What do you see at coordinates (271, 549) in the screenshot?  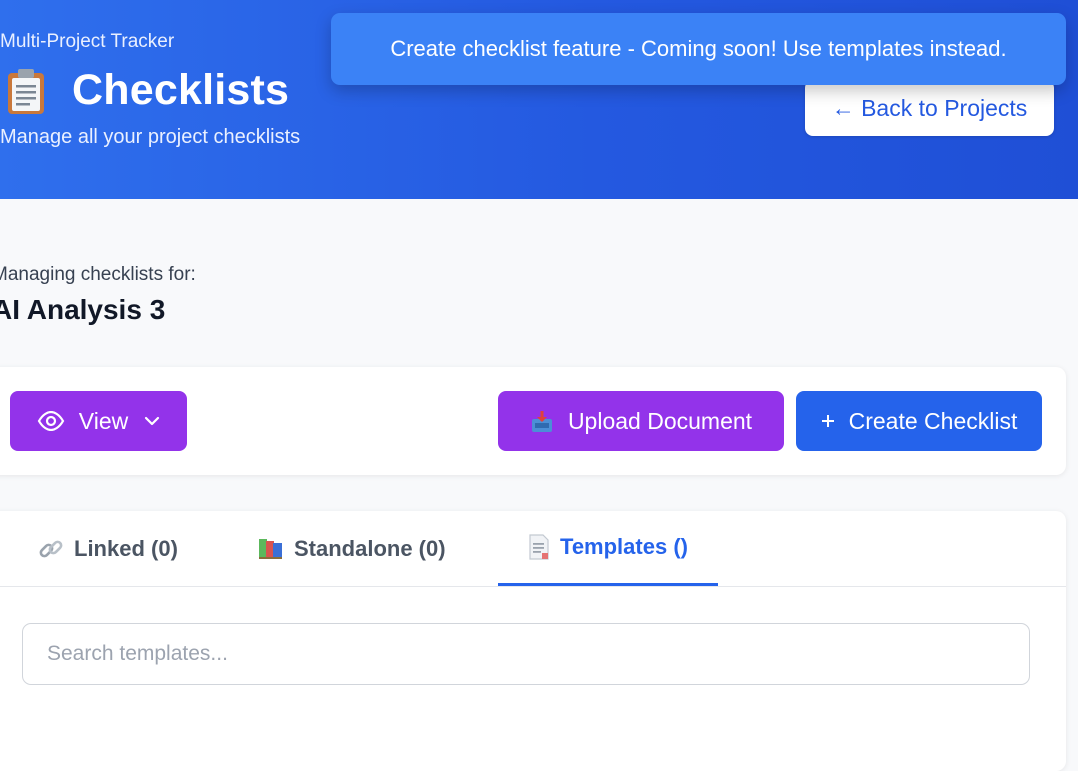 I see `books-icon` at bounding box center [271, 549].